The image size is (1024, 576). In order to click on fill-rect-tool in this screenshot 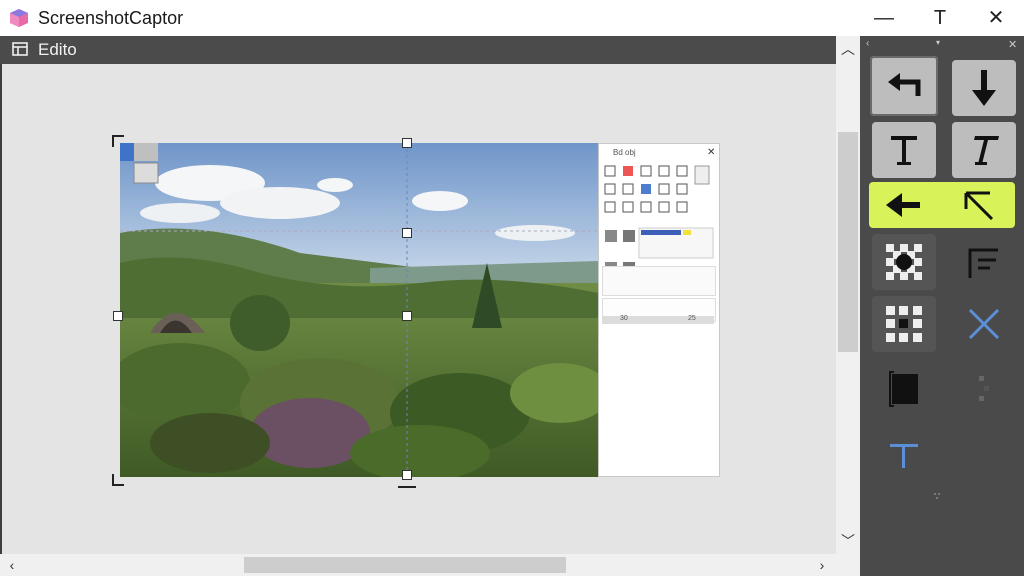, I will do `click(904, 388)`.